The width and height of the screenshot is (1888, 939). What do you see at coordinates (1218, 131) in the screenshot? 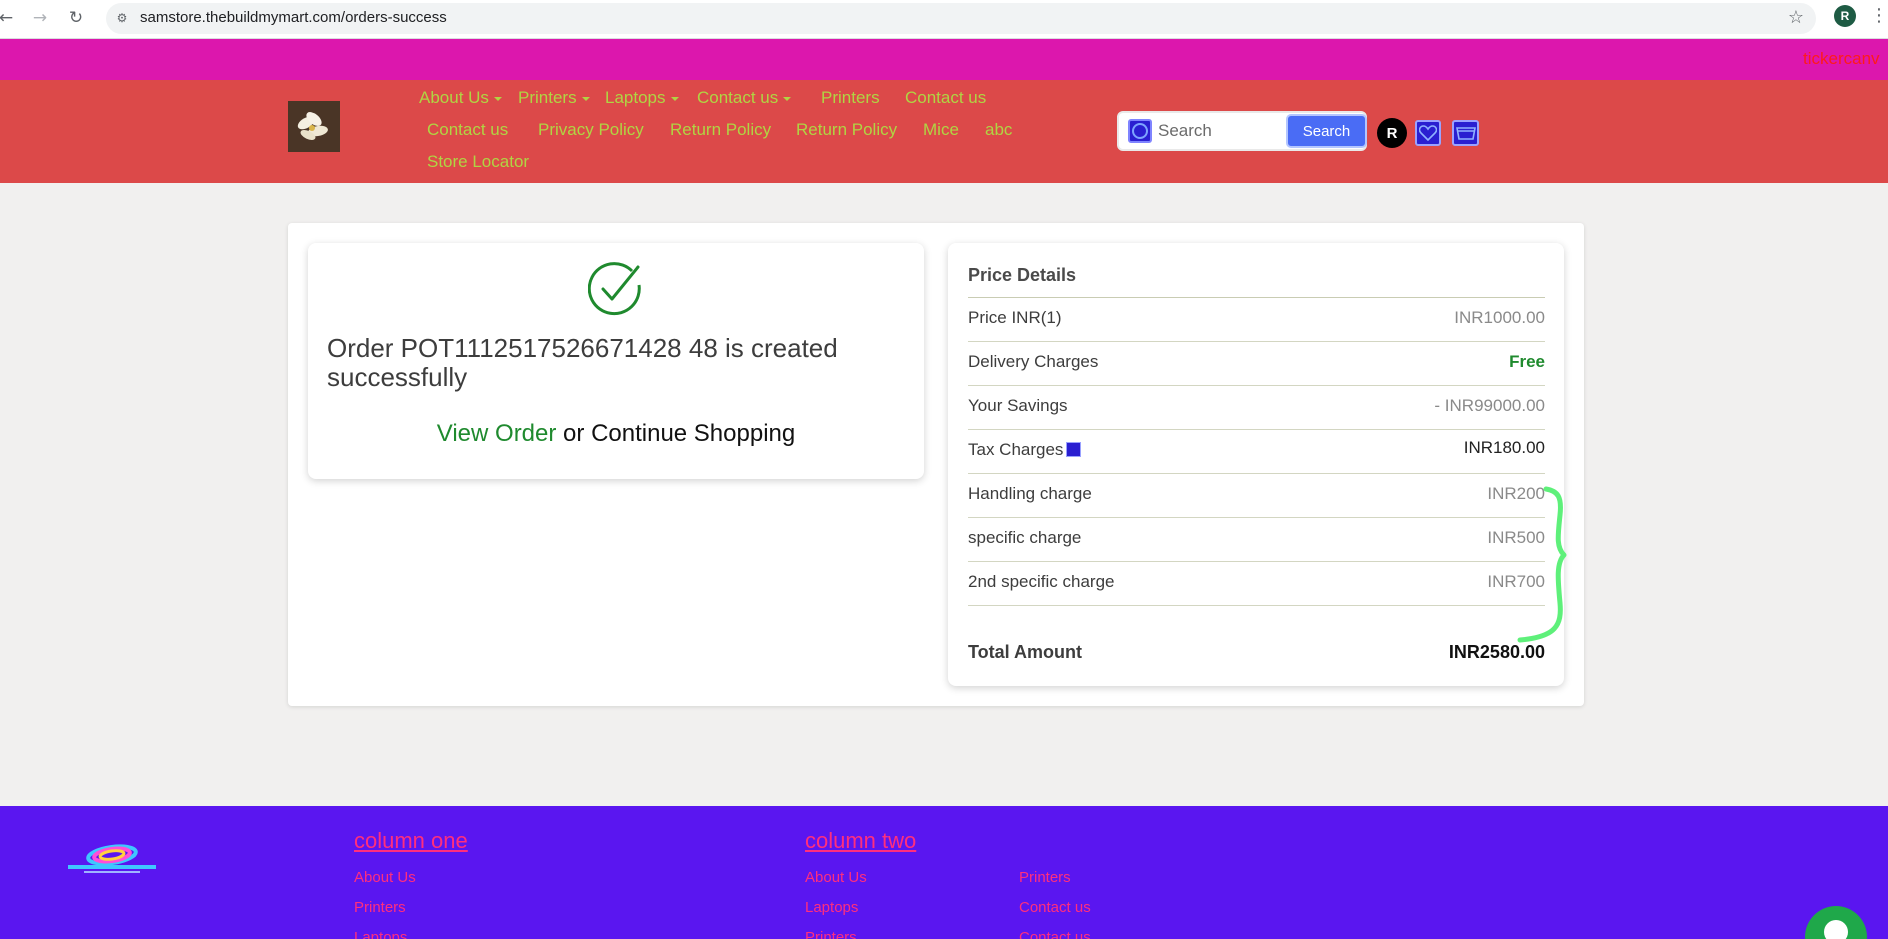
I see `search-input` at bounding box center [1218, 131].